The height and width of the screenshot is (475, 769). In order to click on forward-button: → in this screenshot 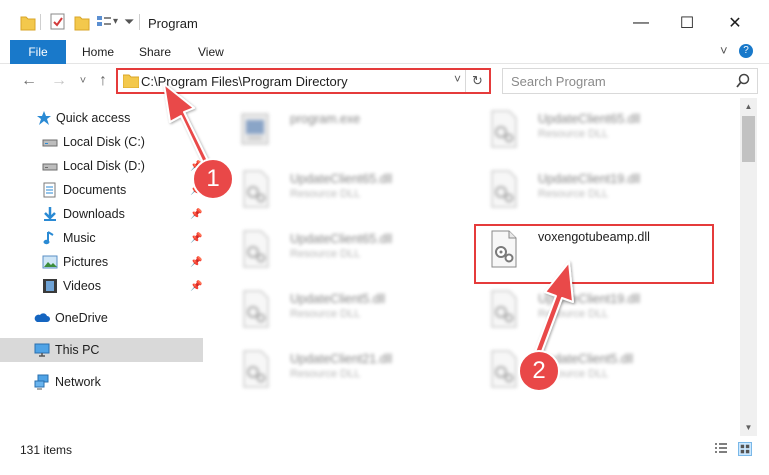, I will do `click(59, 81)`.